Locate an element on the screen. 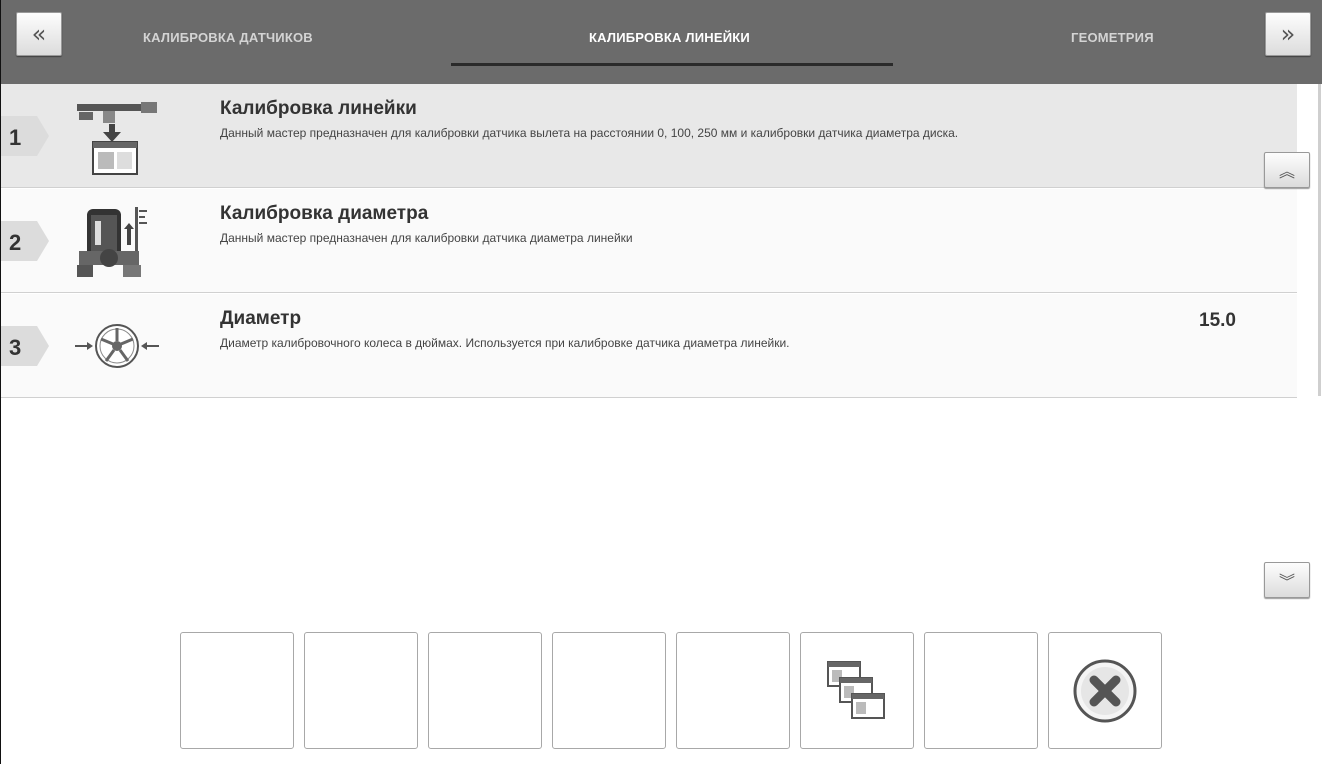 This screenshot has width=1322, height=764. diameter-value: 15.0 is located at coordinates (1217, 321).